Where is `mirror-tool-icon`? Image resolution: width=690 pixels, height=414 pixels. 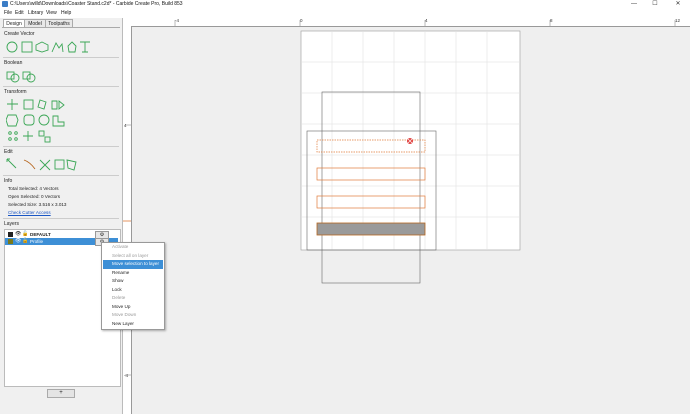 mirror-tool-icon is located at coordinates (58, 105).